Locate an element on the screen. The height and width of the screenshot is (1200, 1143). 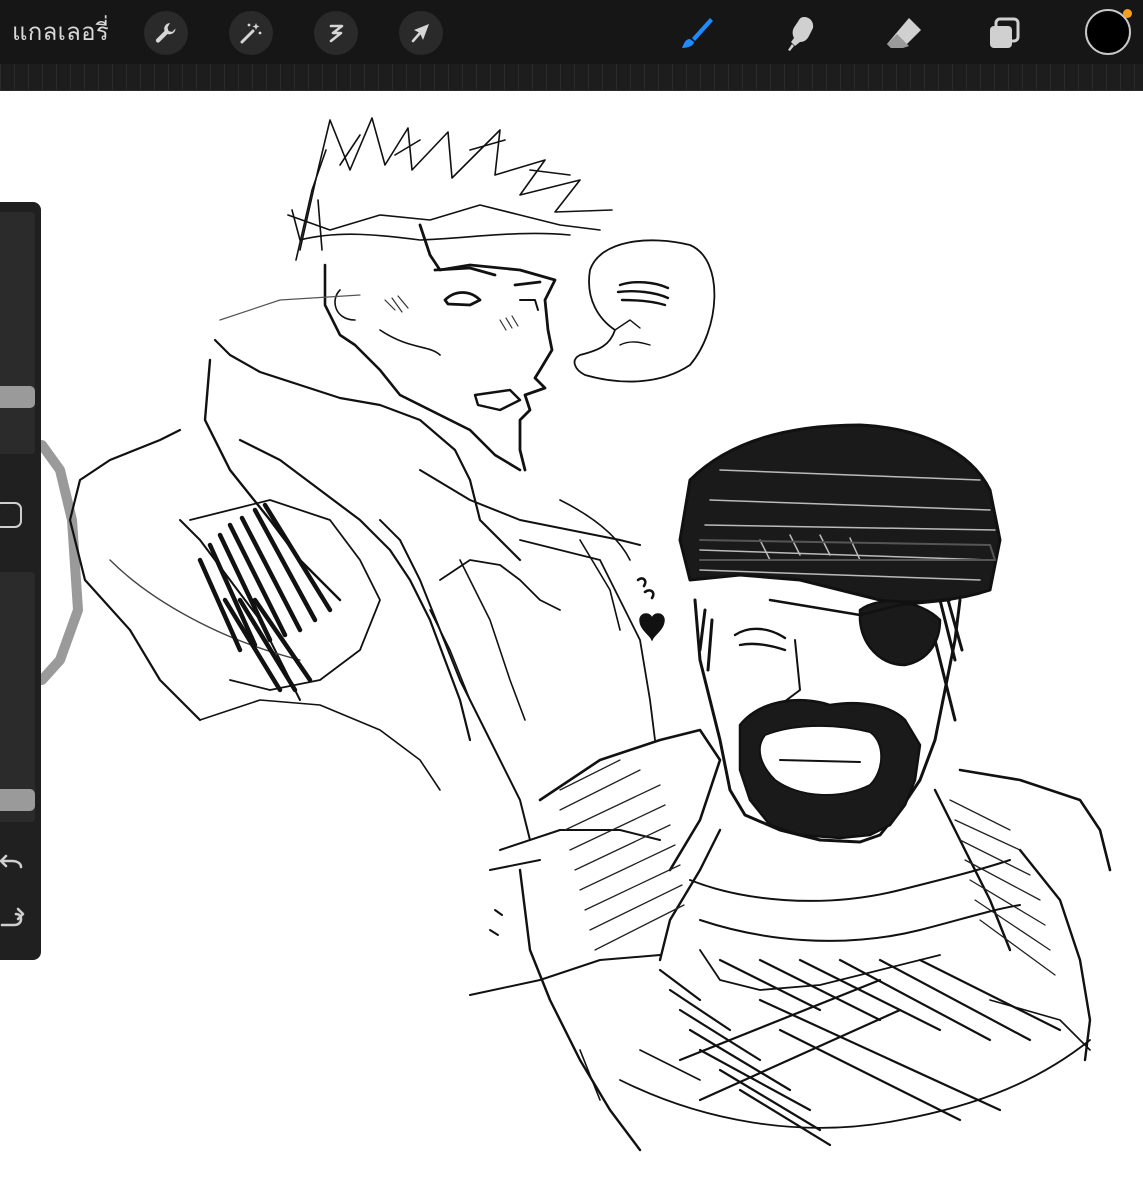
brush-tool-button is located at coordinates (696, 34).